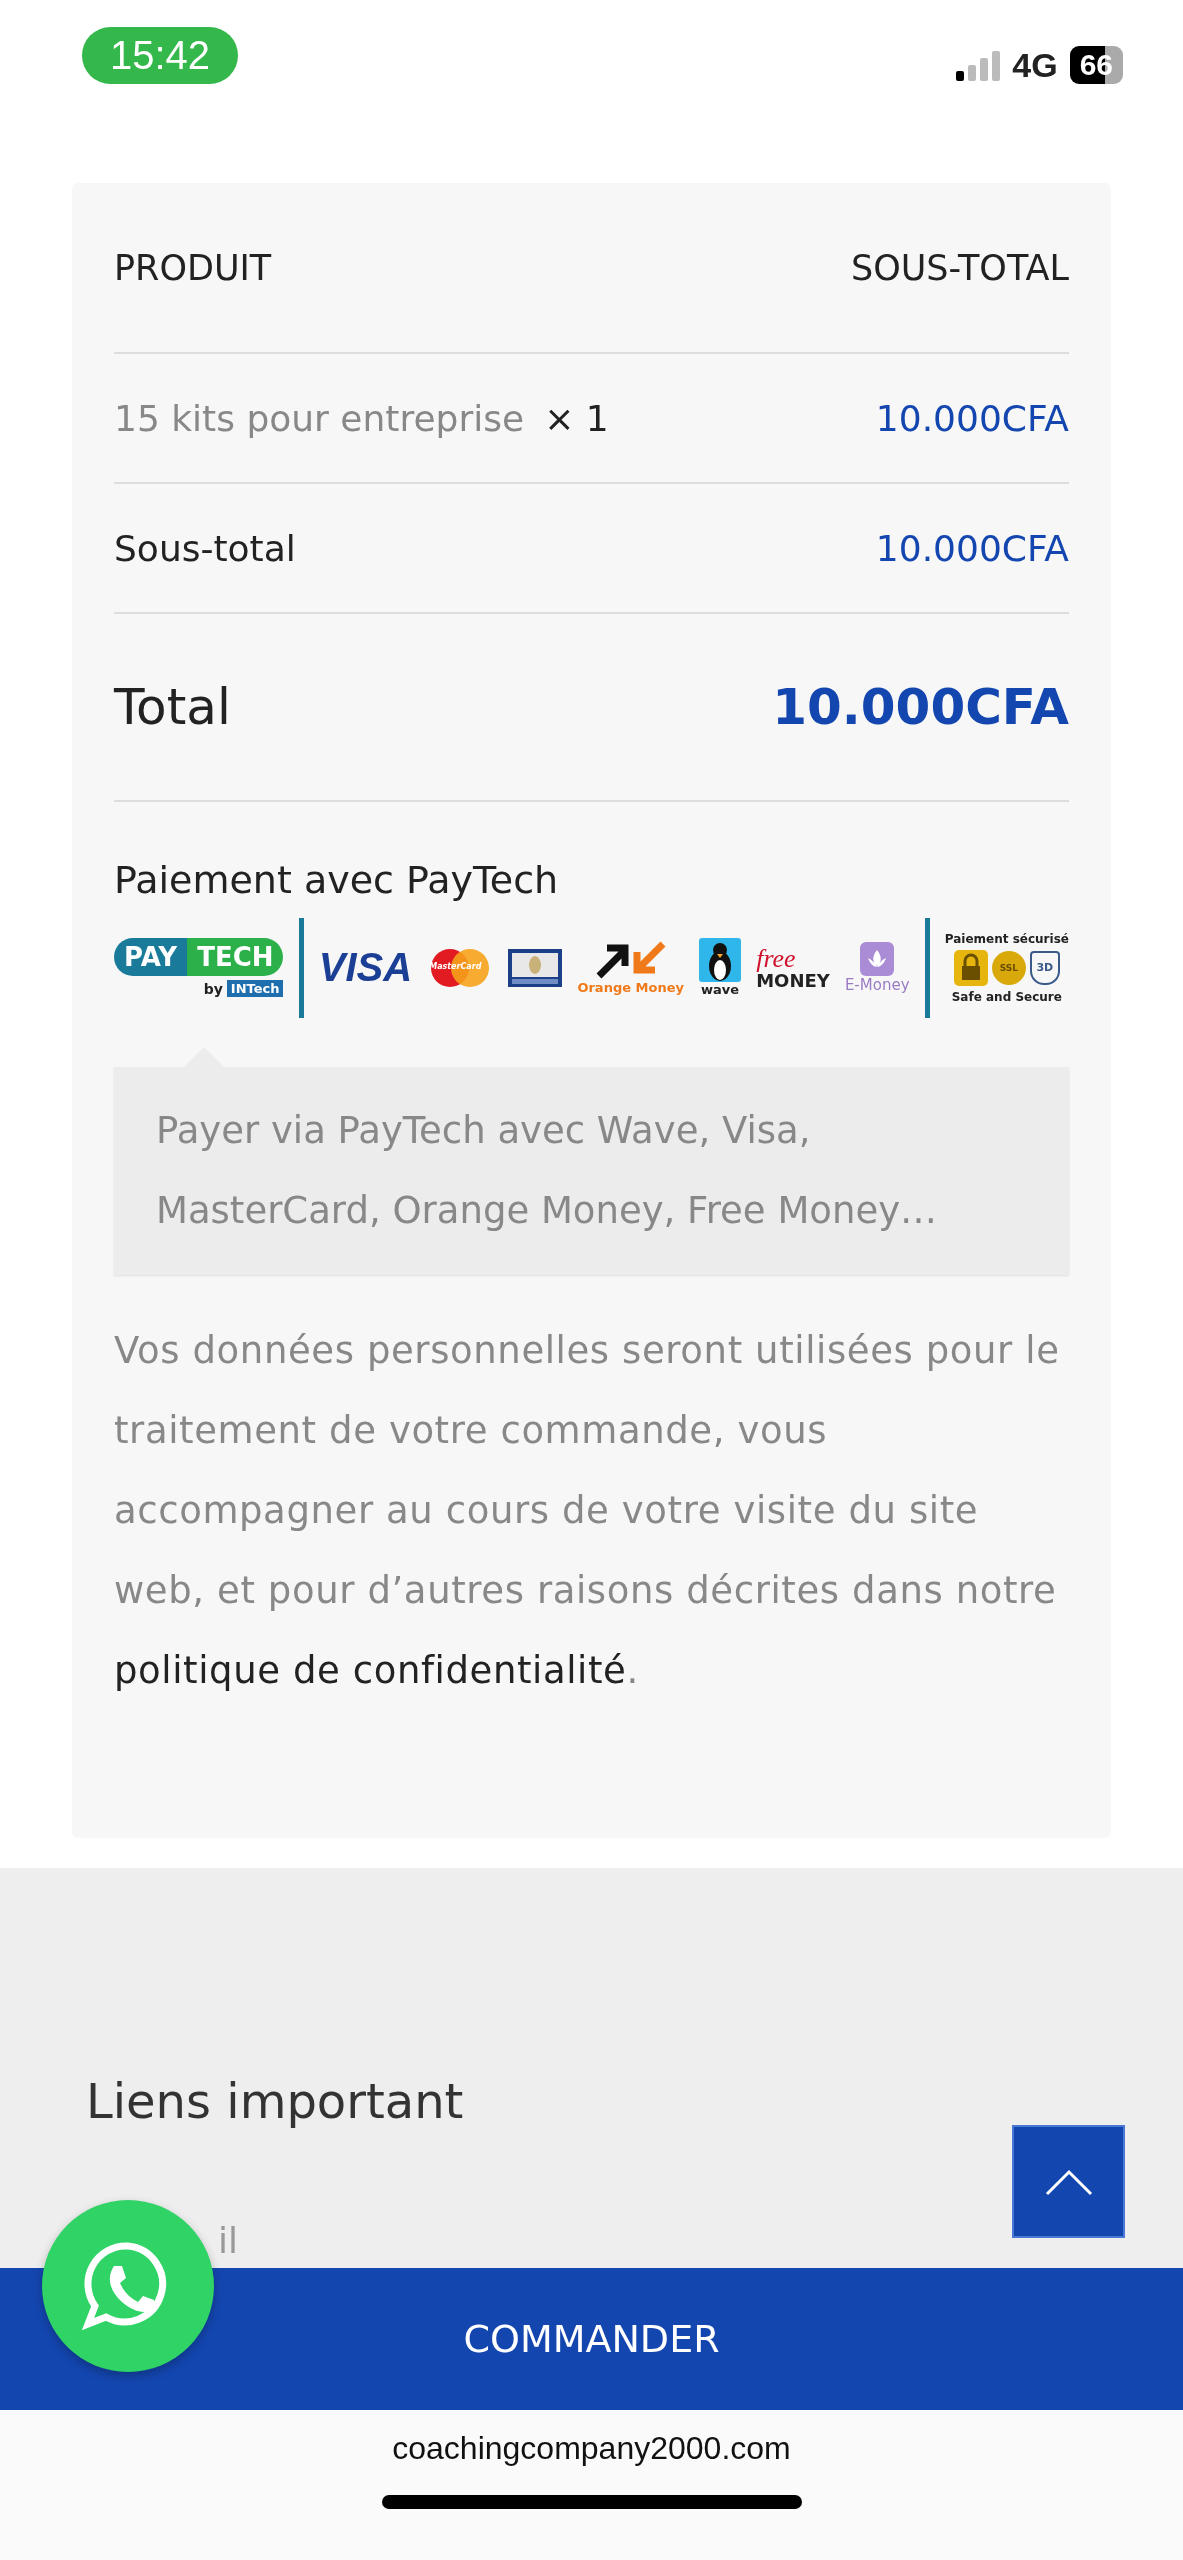 This screenshot has height=2560, width=1183. I want to click on line-subtotal: 10.000CFA, so click(972, 418).